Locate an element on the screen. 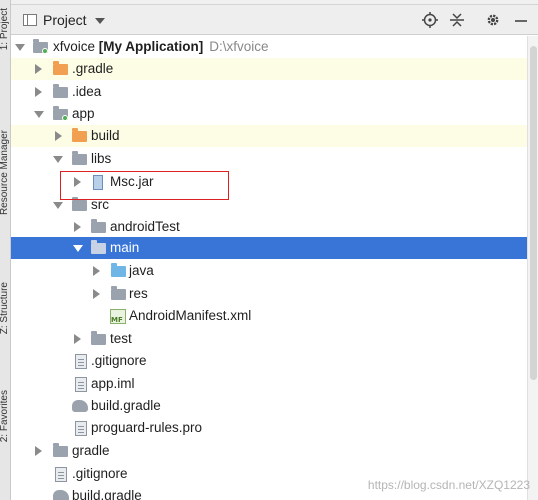 Image resolution: width=538 pixels, height=500 pixels. tree-row-build: build is located at coordinates (269, 136).